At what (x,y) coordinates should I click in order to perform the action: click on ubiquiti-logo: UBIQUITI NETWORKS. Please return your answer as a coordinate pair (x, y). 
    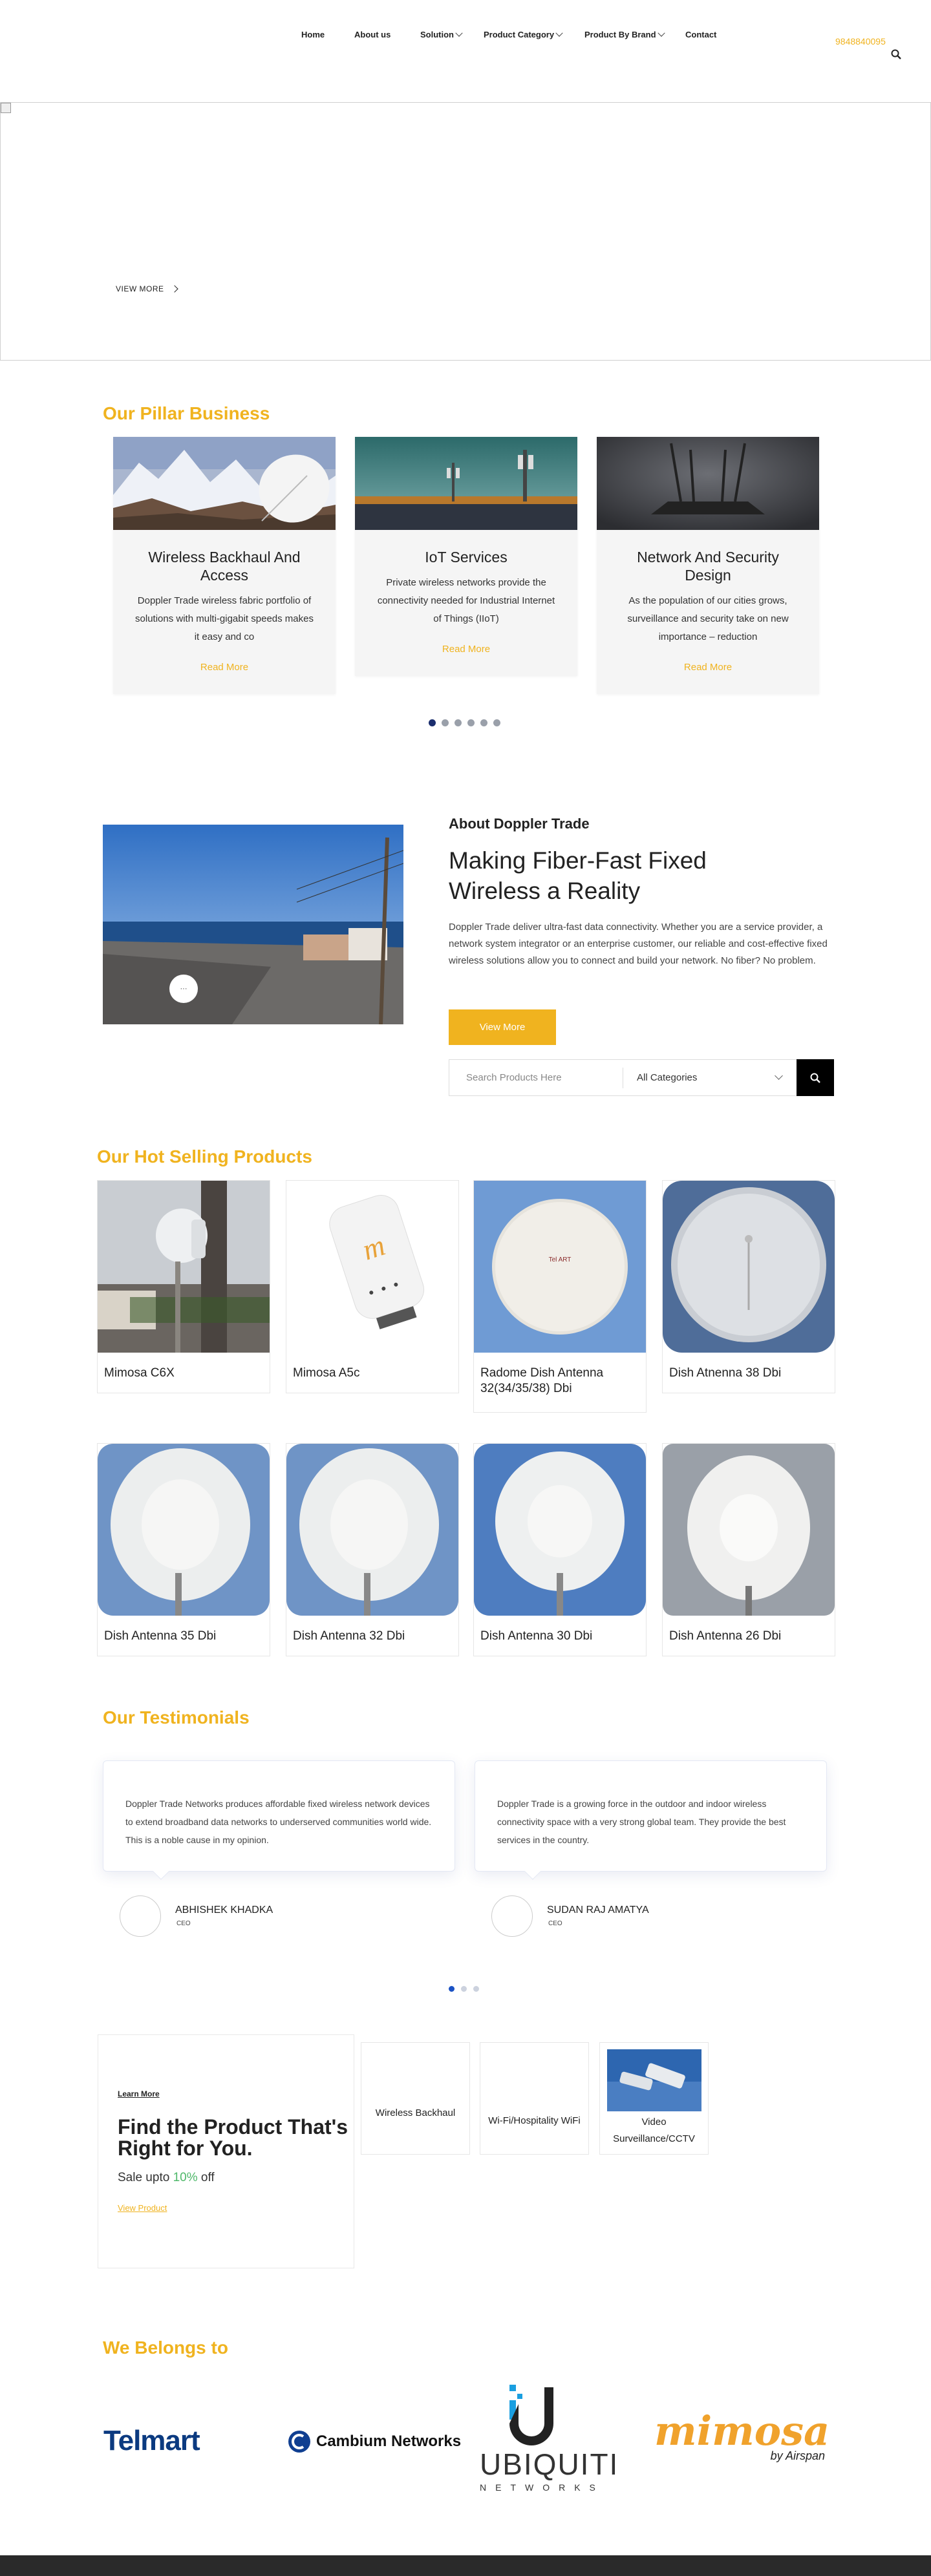
    Looking at the image, I should click on (550, 2439).